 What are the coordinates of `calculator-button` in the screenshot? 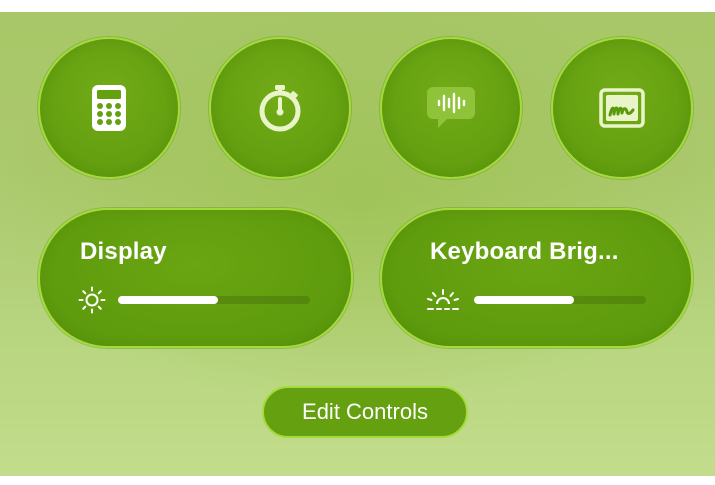 It's located at (109, 108).